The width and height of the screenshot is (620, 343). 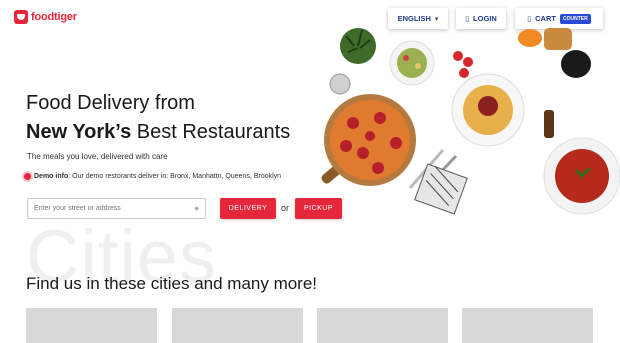 What do you see at coordinates (51, 176) in the screenshot?
I see `demo-info-label: Demo info` at bounding box center [51, 176].